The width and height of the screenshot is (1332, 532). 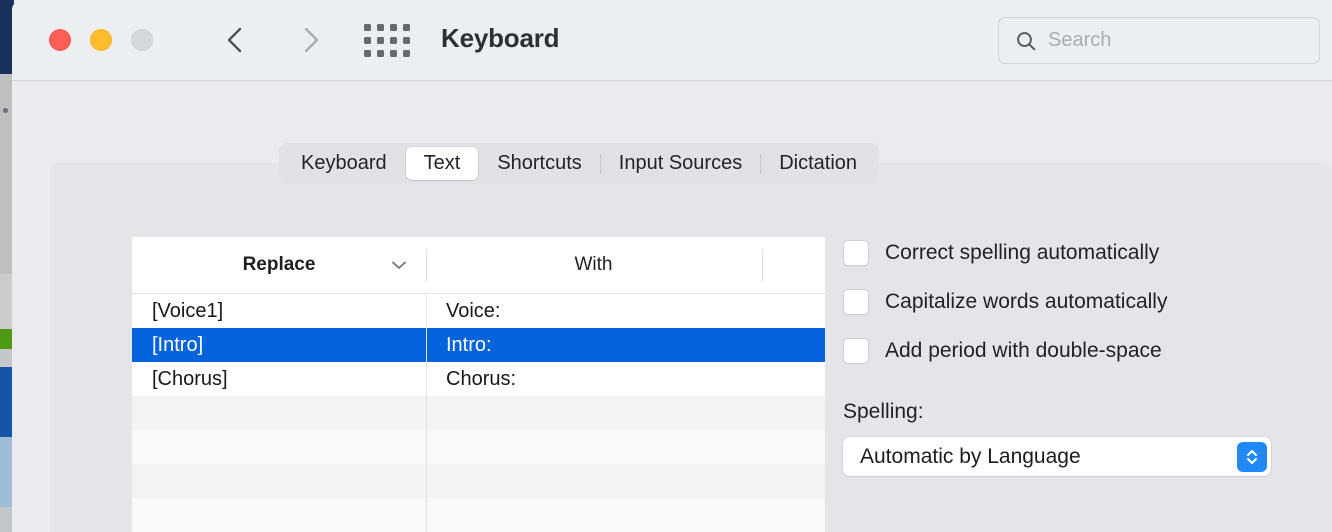 I want to click on column-header-with: With, so click(x=593, y=265).